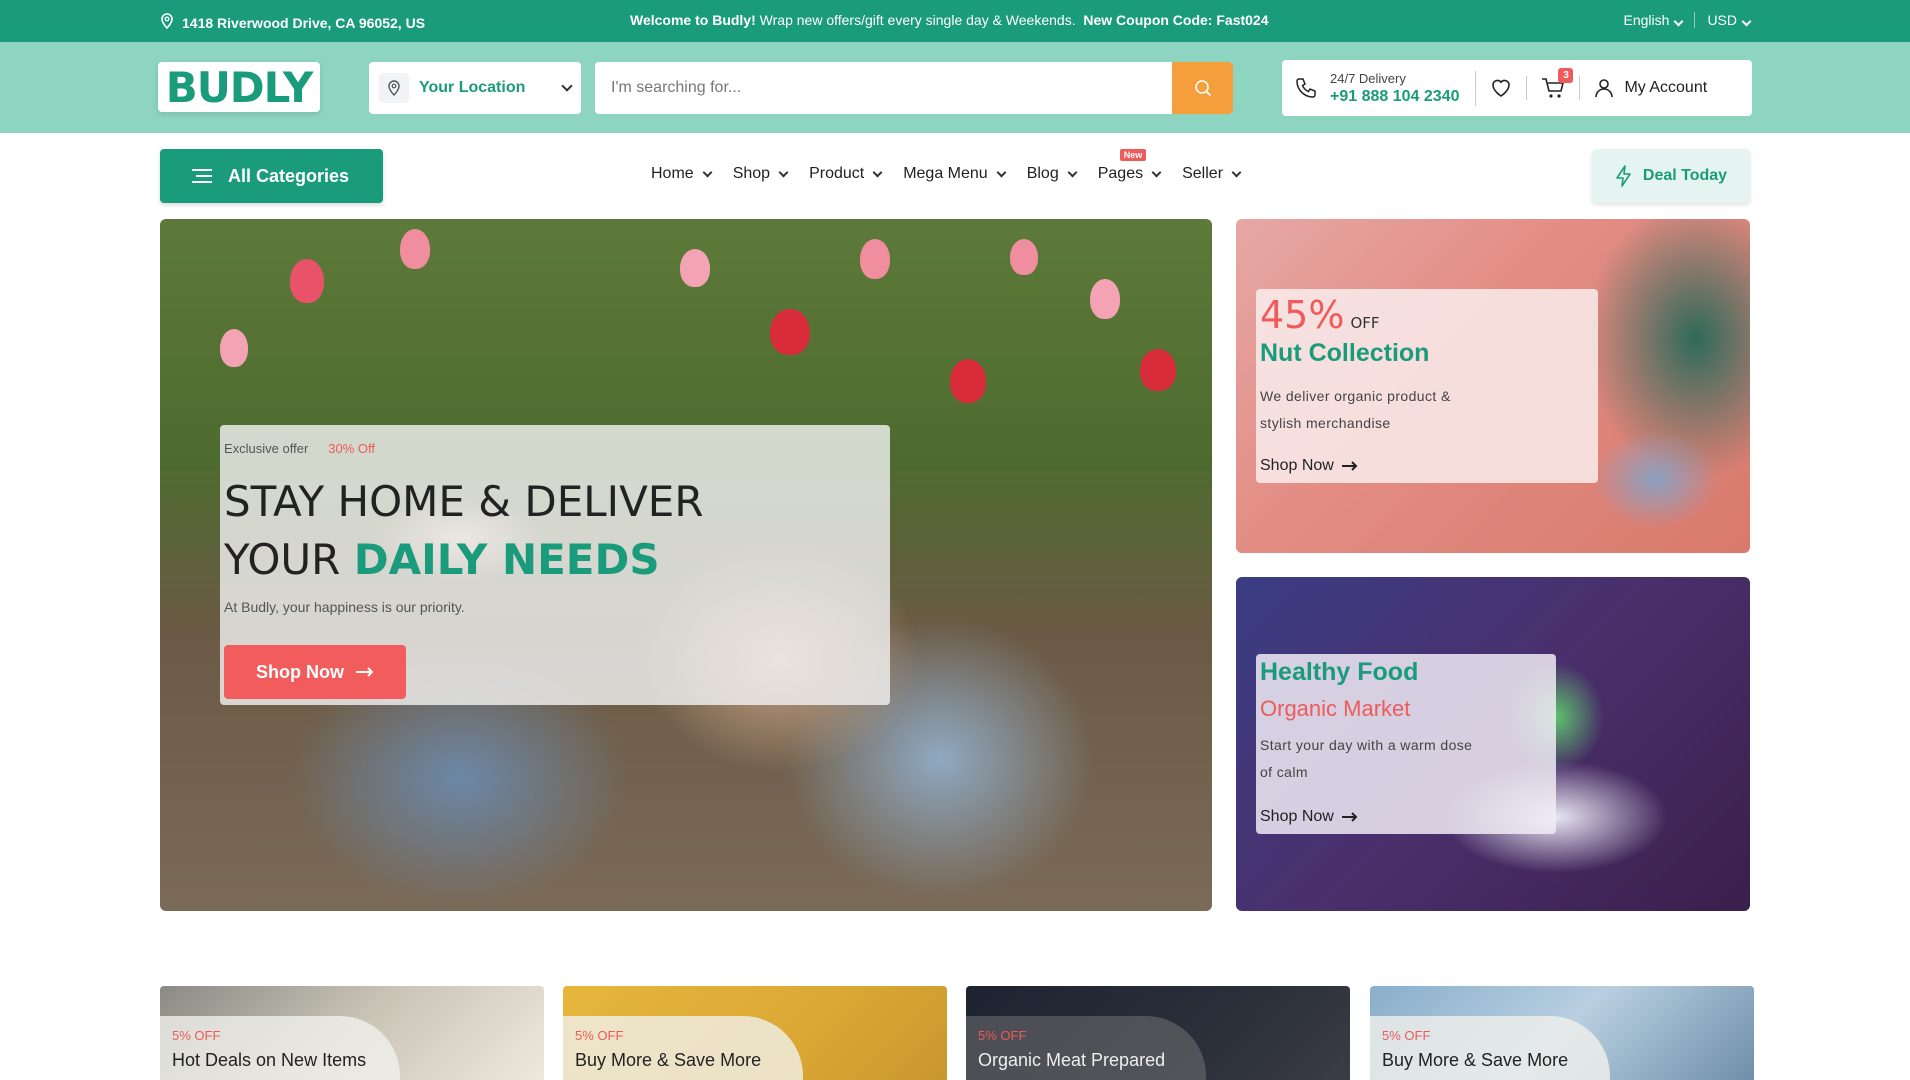  I want to click on promo-title: Hot Deals on New Items, so click(269, 1060).